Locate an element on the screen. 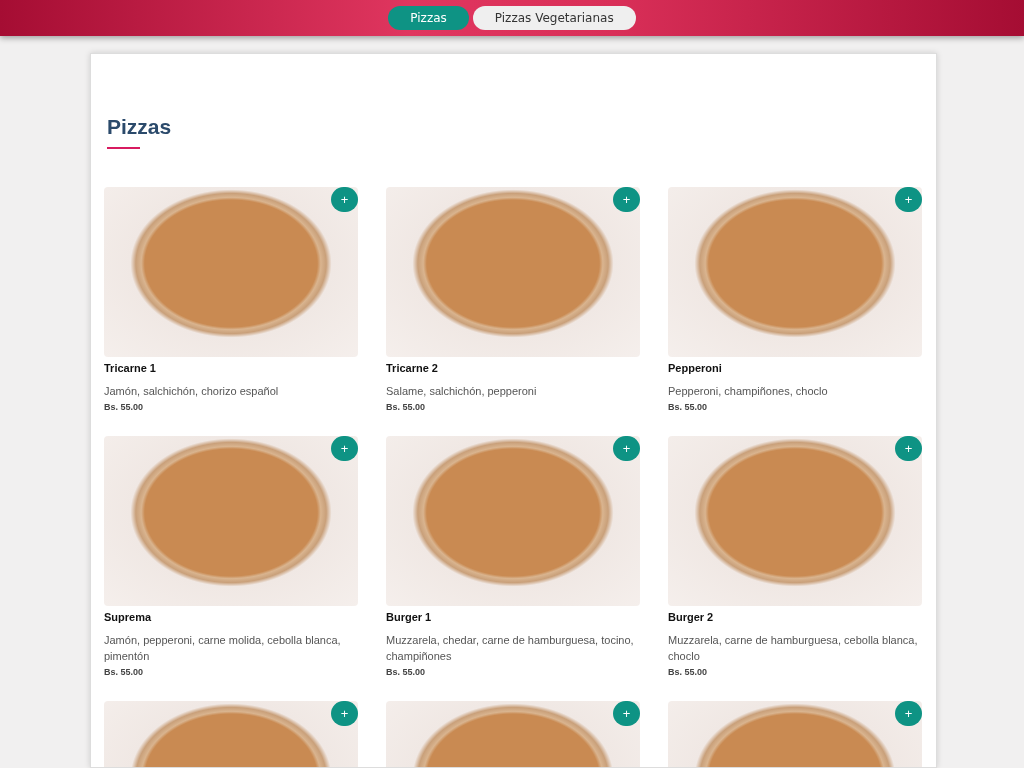 Image resolution: width=1024 pixels, height=768 pixels. pizza-name: Suprema is located at coordinates (128, 618).